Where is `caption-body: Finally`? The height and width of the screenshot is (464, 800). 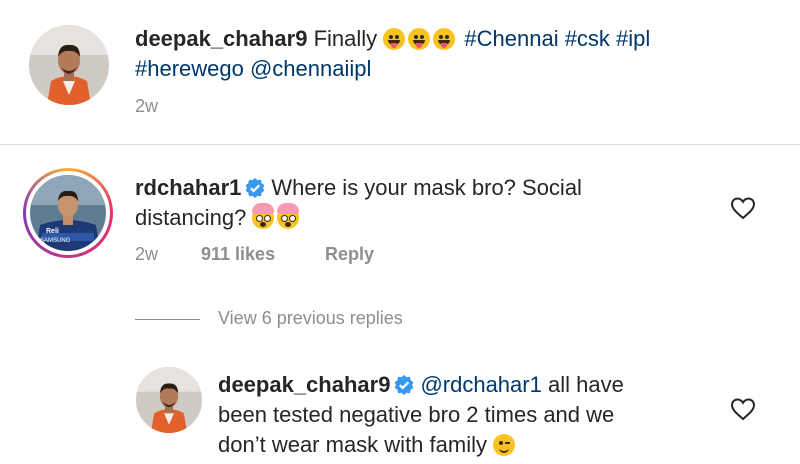 caption-body: Finally is located at coordinates (345, 38).